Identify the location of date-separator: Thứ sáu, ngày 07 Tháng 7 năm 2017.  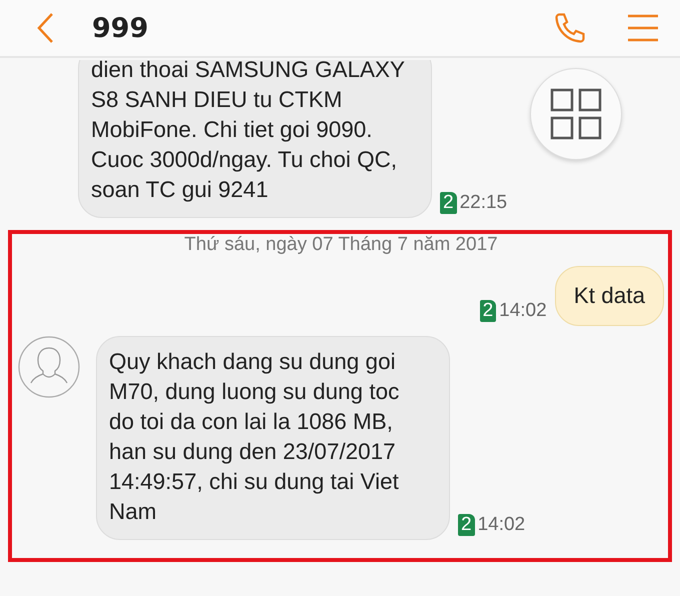
(341, 245).